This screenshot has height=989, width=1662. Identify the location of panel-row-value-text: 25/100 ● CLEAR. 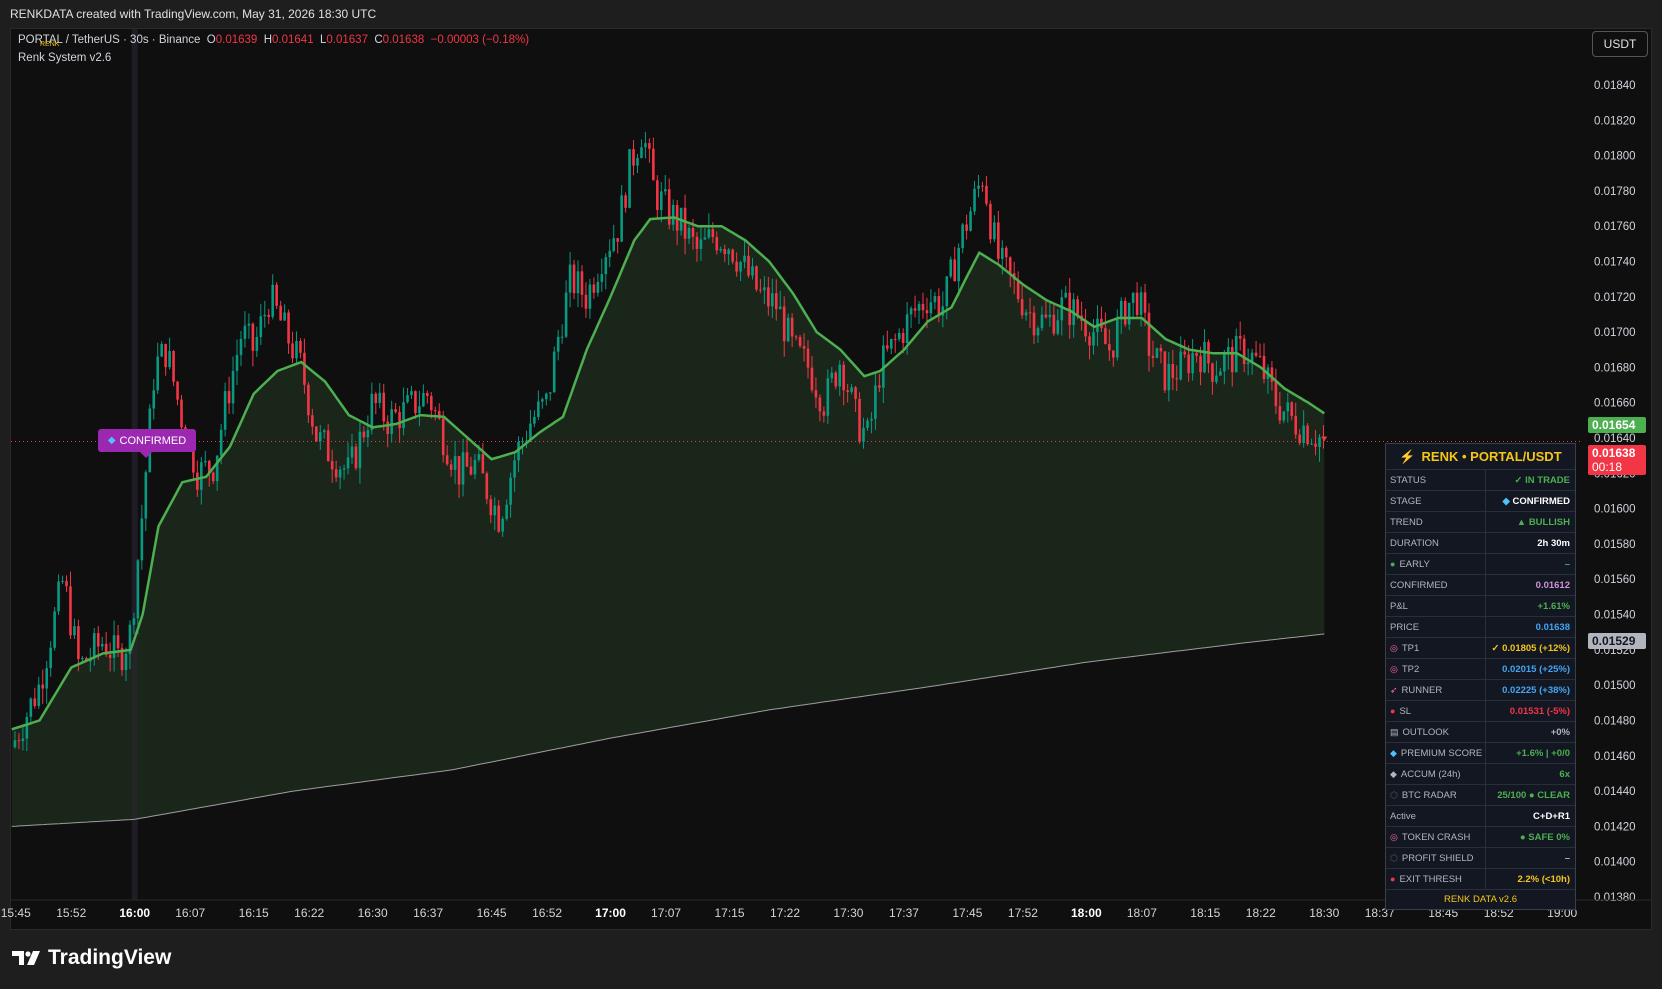
(1533, 795).